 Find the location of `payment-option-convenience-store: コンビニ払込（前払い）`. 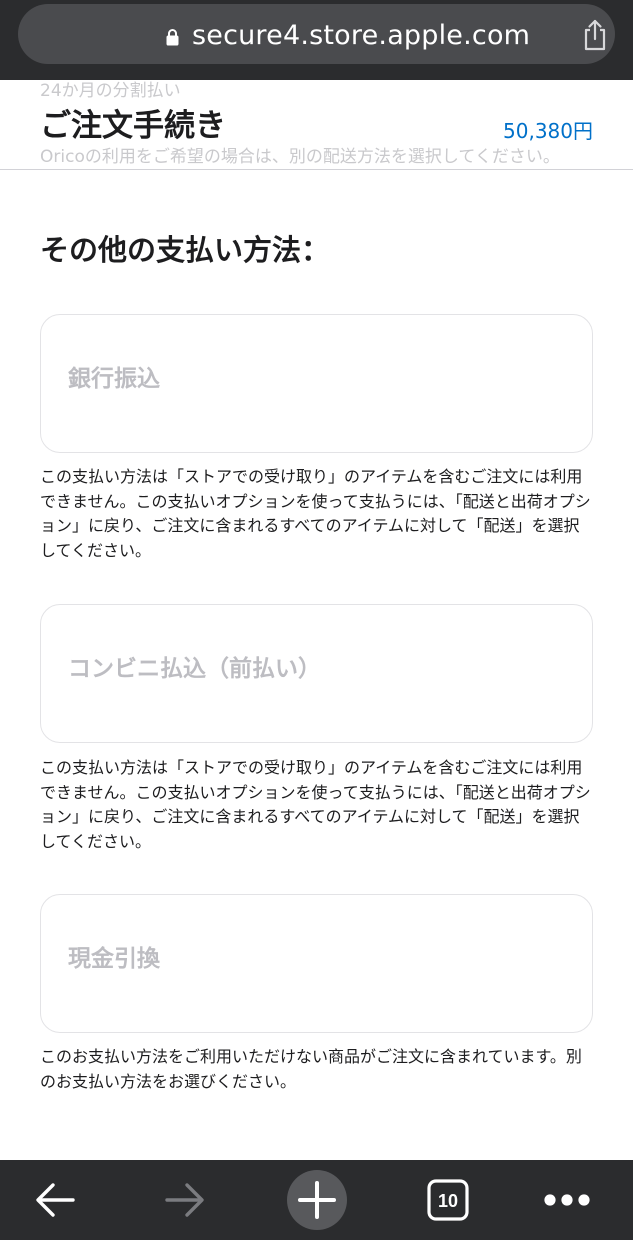

payment-option-convenience-store: コンビニ払込（前払い） is located at coordinates (316, 673).